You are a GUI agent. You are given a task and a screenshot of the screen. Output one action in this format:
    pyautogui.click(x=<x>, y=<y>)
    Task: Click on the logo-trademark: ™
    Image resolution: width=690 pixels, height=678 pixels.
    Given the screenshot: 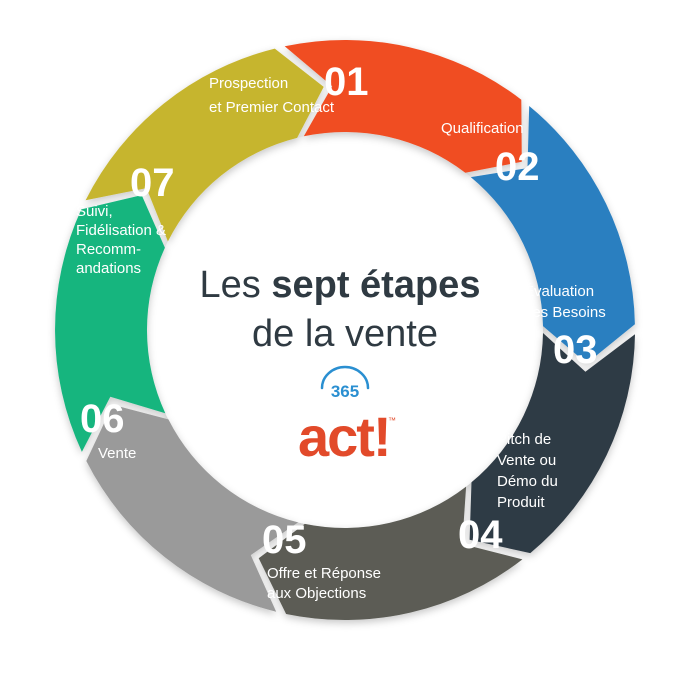 What is the action you would take?
    pyautogui.click(x=392, y=420)
    